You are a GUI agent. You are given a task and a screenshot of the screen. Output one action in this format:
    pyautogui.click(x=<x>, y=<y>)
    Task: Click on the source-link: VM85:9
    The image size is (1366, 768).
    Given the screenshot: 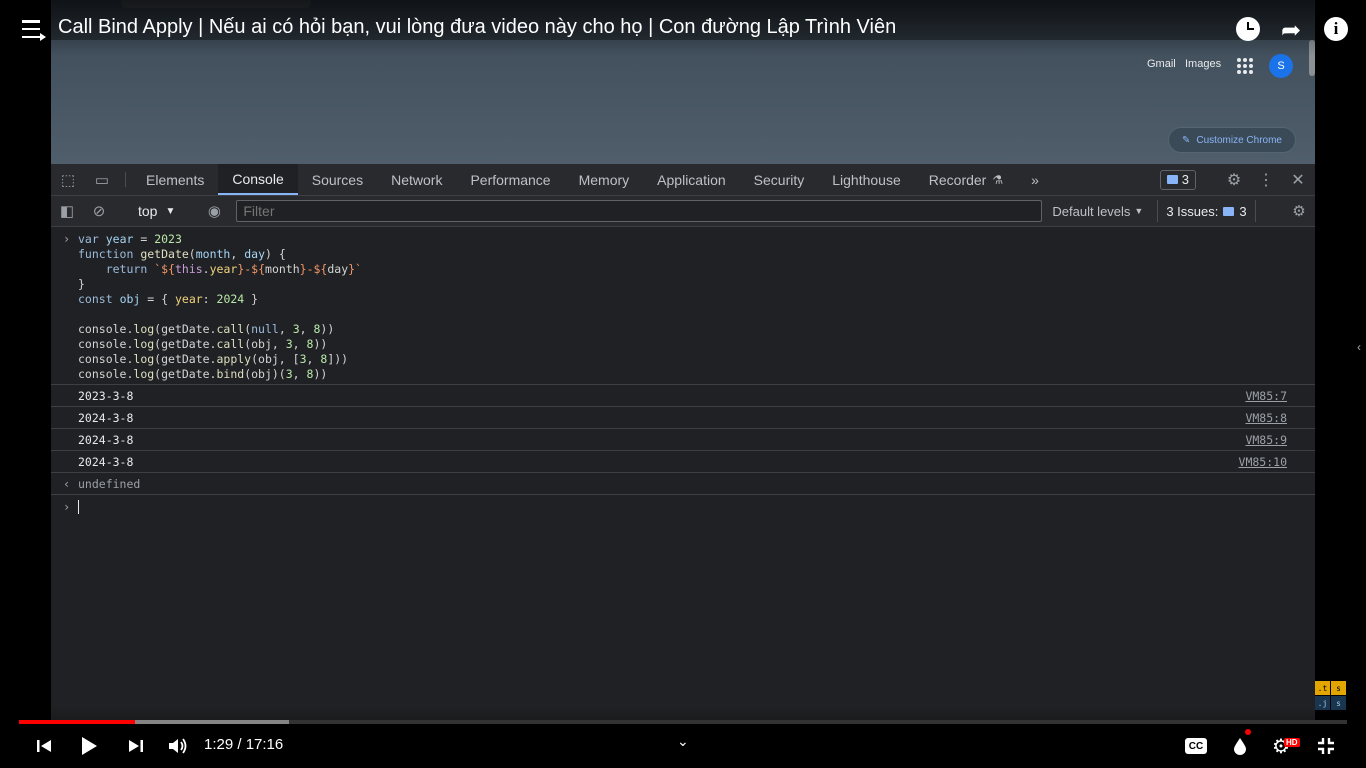 What is the action you would take?
    pyautogui.click(x=1266, y=440)
    